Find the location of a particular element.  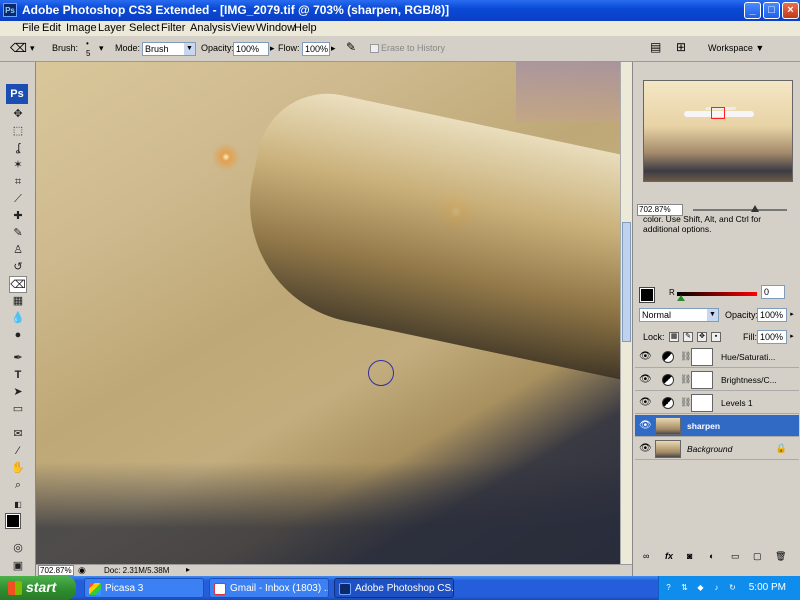

lock-all-icon: ▪ is located at coordinates (716, 337).